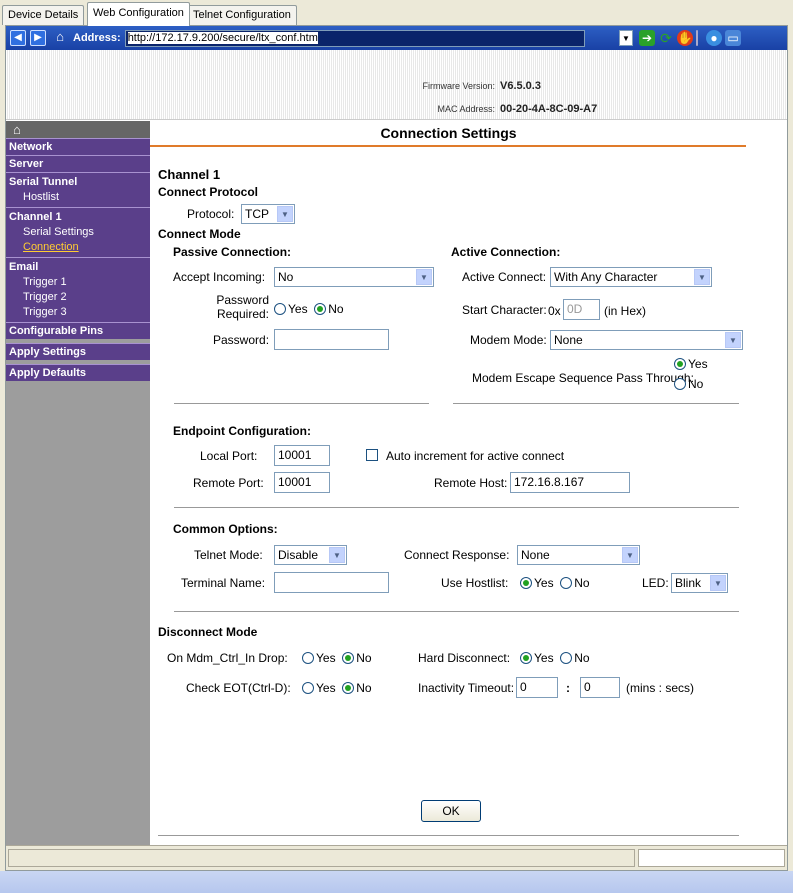 Image resolution: width=793 pixels, height=893 pixels. What do you see at coordinates (227, 658) in the screenshot?
I see `mdm-ctrl-label: On Mdm_Ctrl_In Drop:` at bounding box center [227, 658].